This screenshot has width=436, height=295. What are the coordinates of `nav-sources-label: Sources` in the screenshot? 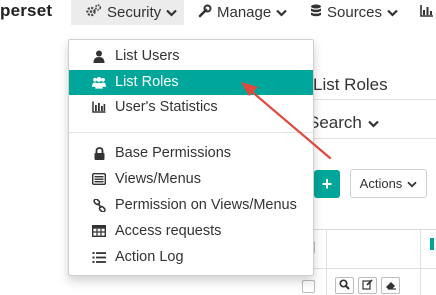 It's located at (355, 12).